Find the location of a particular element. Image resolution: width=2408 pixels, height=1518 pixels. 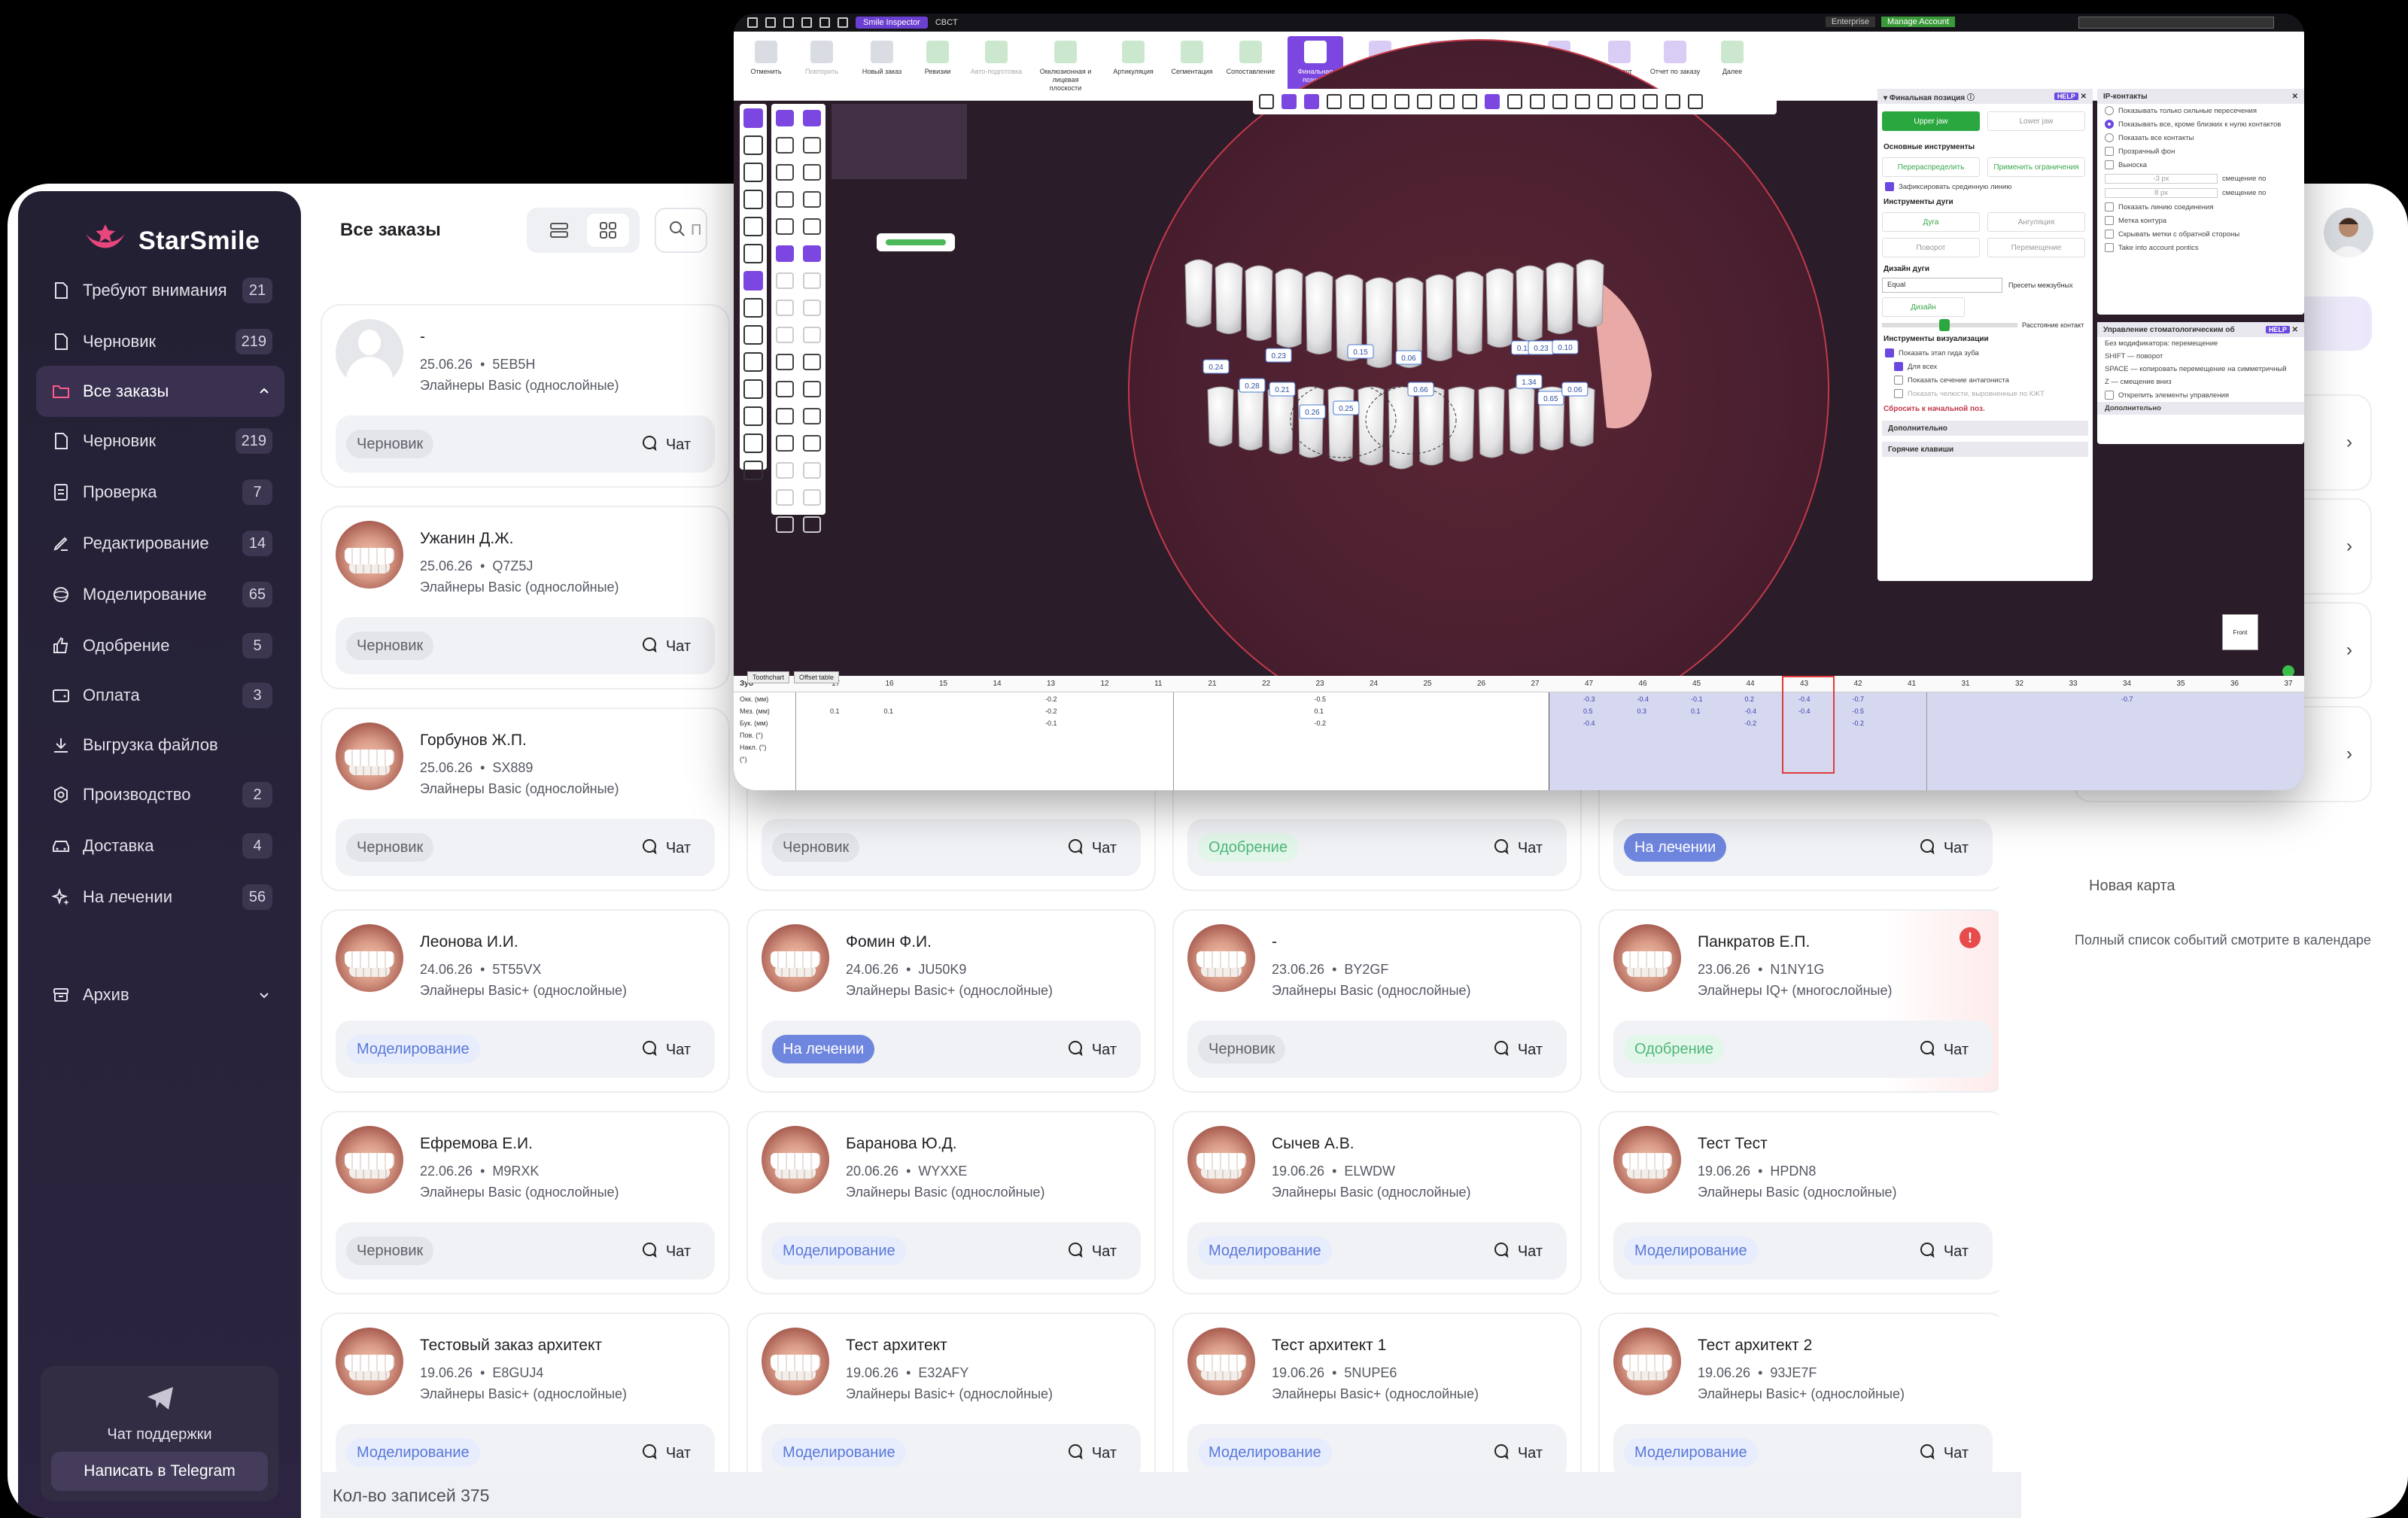

new-card-partial: Новая карта is located at coordinates (2132, 887).